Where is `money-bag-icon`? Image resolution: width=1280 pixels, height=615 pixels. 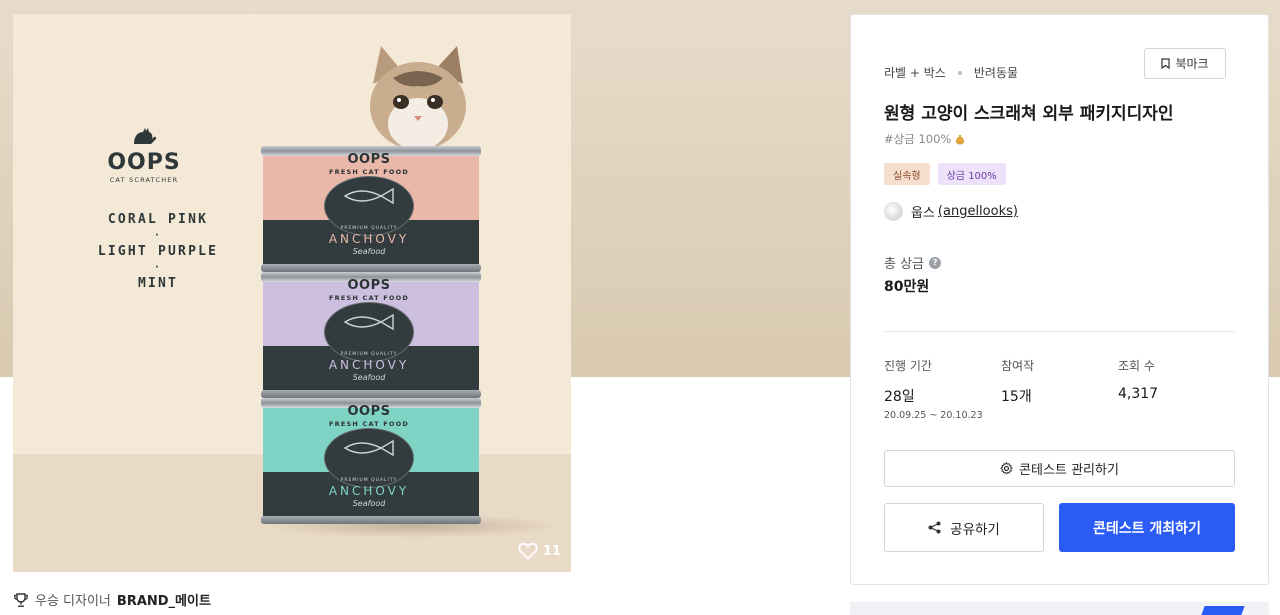 money-bag-icon is located at coordinates (960, 139).